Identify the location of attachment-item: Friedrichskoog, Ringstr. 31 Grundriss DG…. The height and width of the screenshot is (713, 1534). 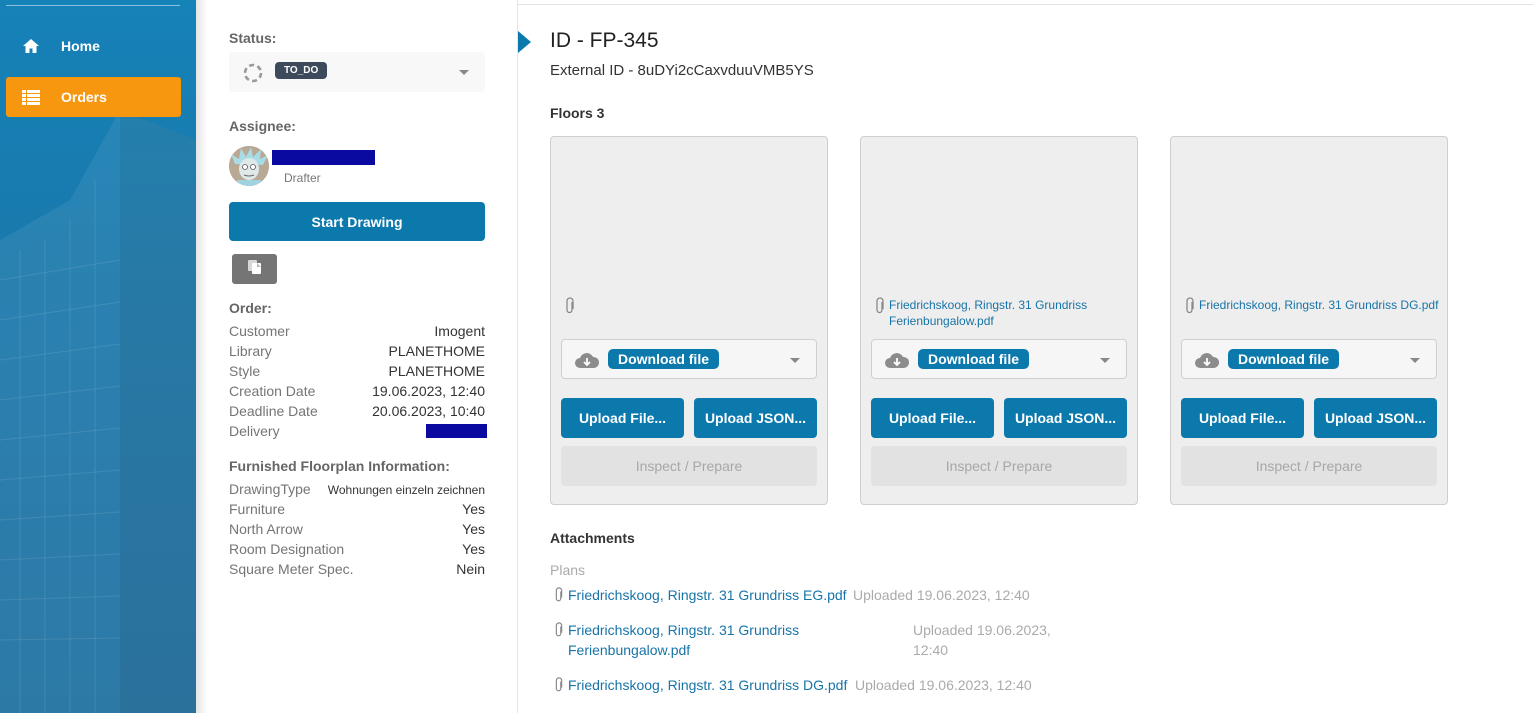
(824, 685).